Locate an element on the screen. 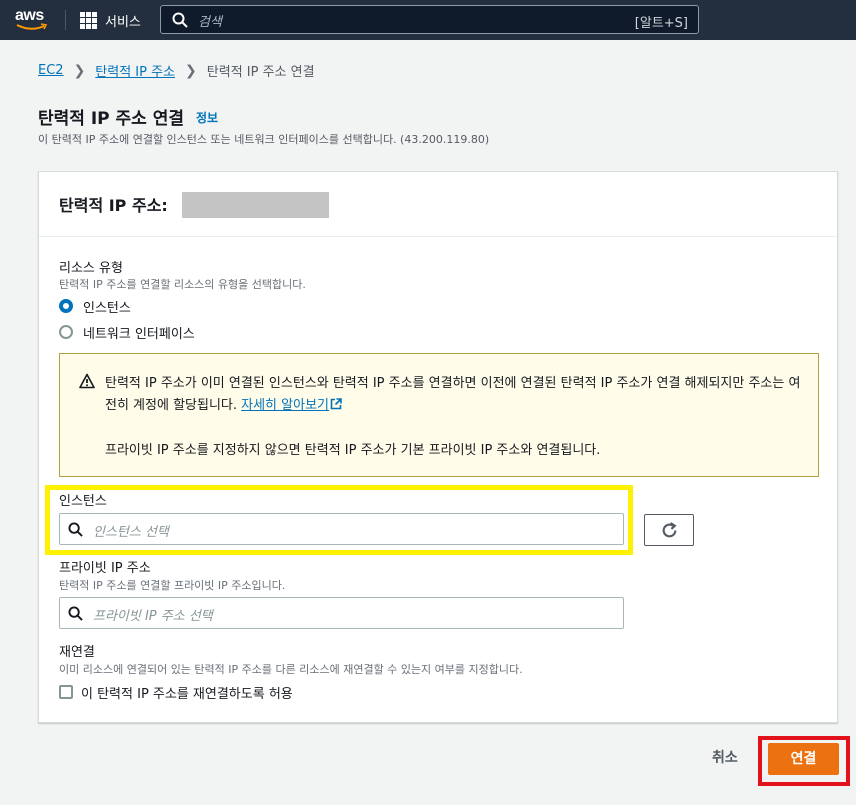  search-shortcut: [알트+S] is located at coordinates (661, 23).